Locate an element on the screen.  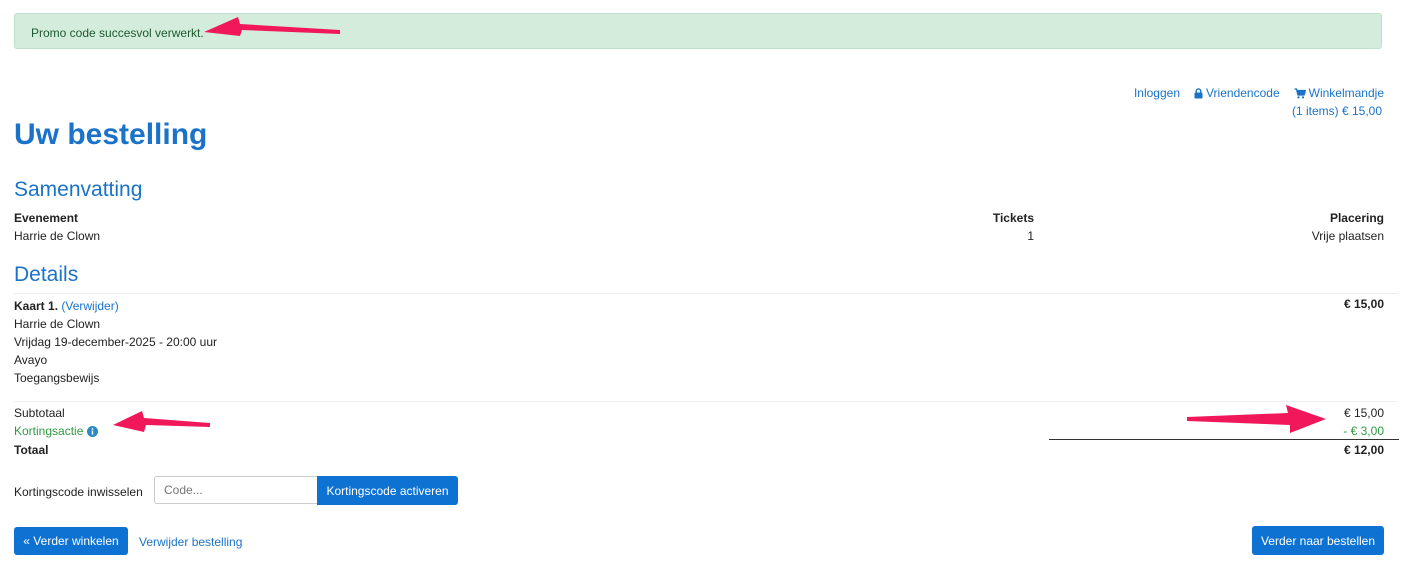
subtotal-value: € 15,00 is located at coordinates (1363, 413).